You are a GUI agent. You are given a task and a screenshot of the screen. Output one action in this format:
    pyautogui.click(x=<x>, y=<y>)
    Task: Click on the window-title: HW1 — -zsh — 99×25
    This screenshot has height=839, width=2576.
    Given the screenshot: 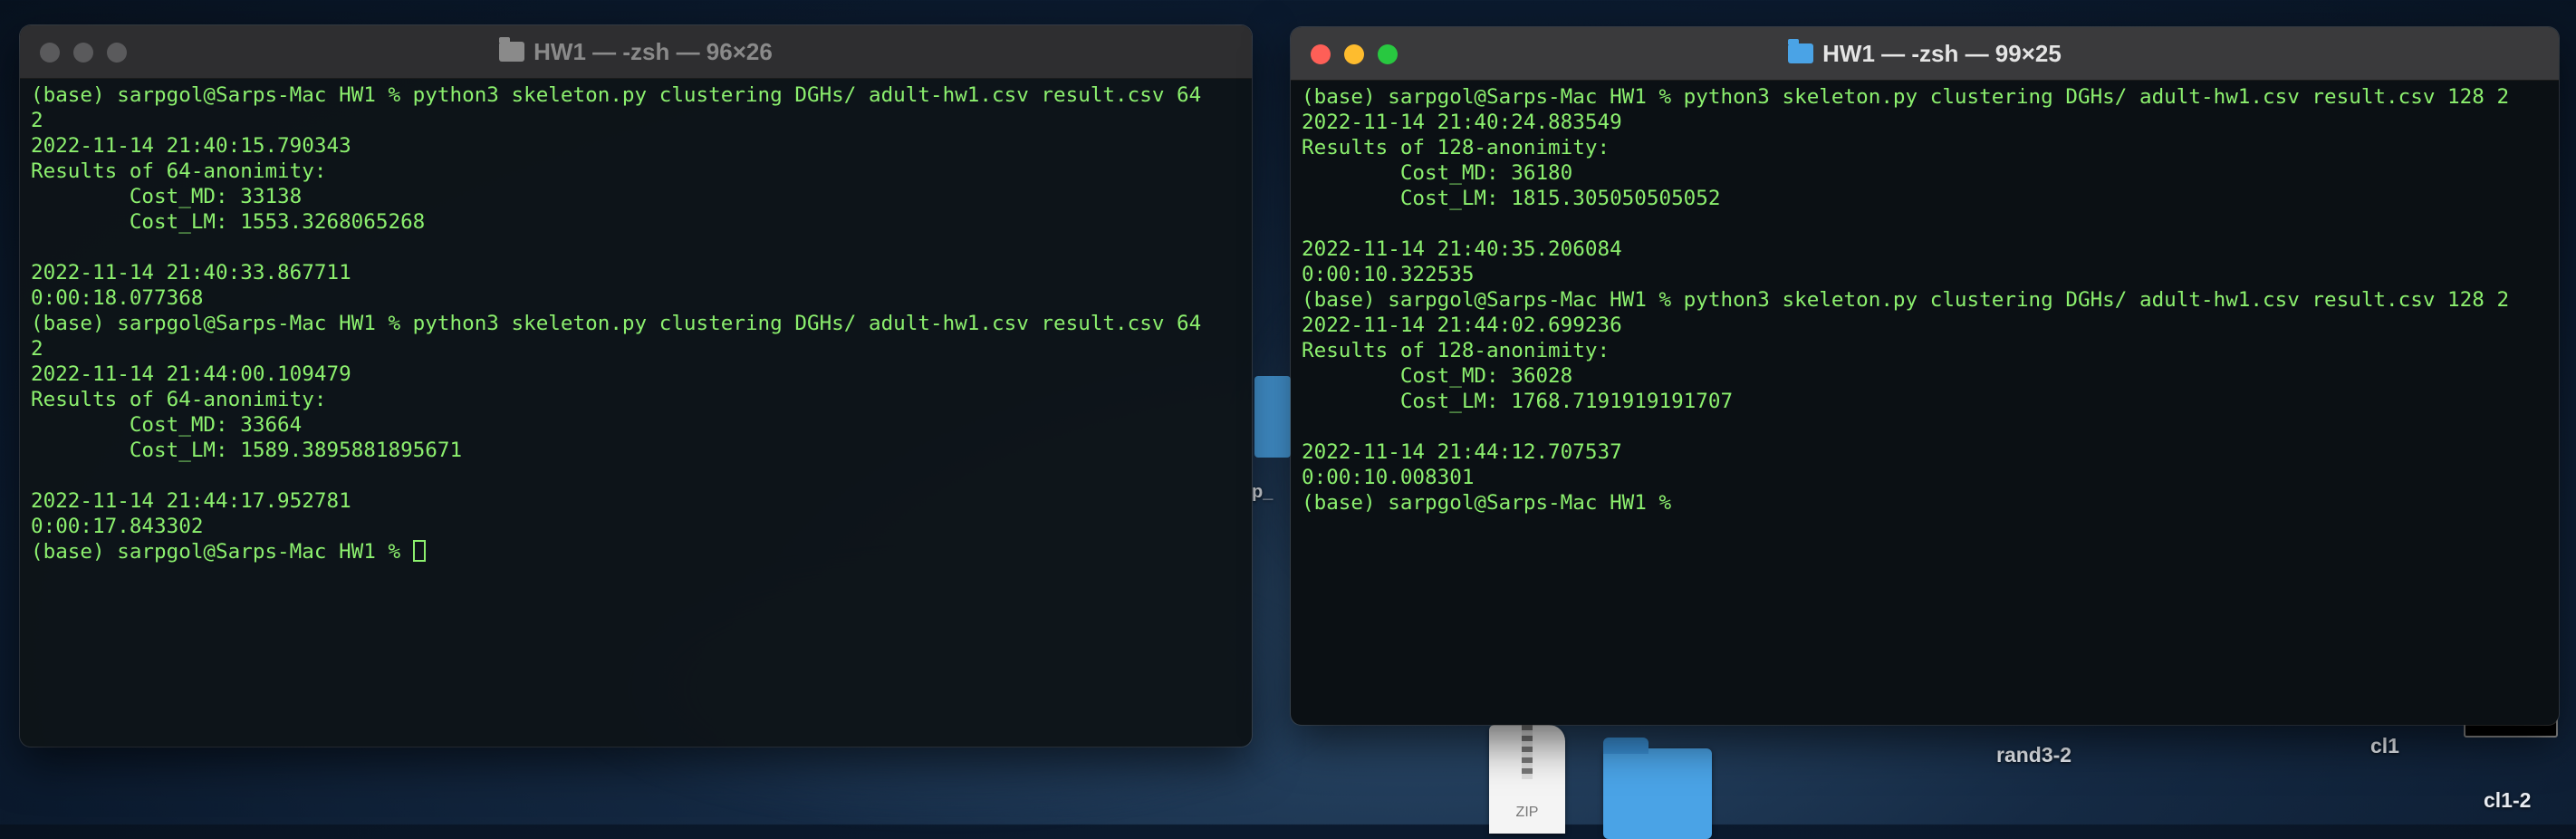 What is the action you would take?
    pyautogui.click(x=1925, y=53)
    